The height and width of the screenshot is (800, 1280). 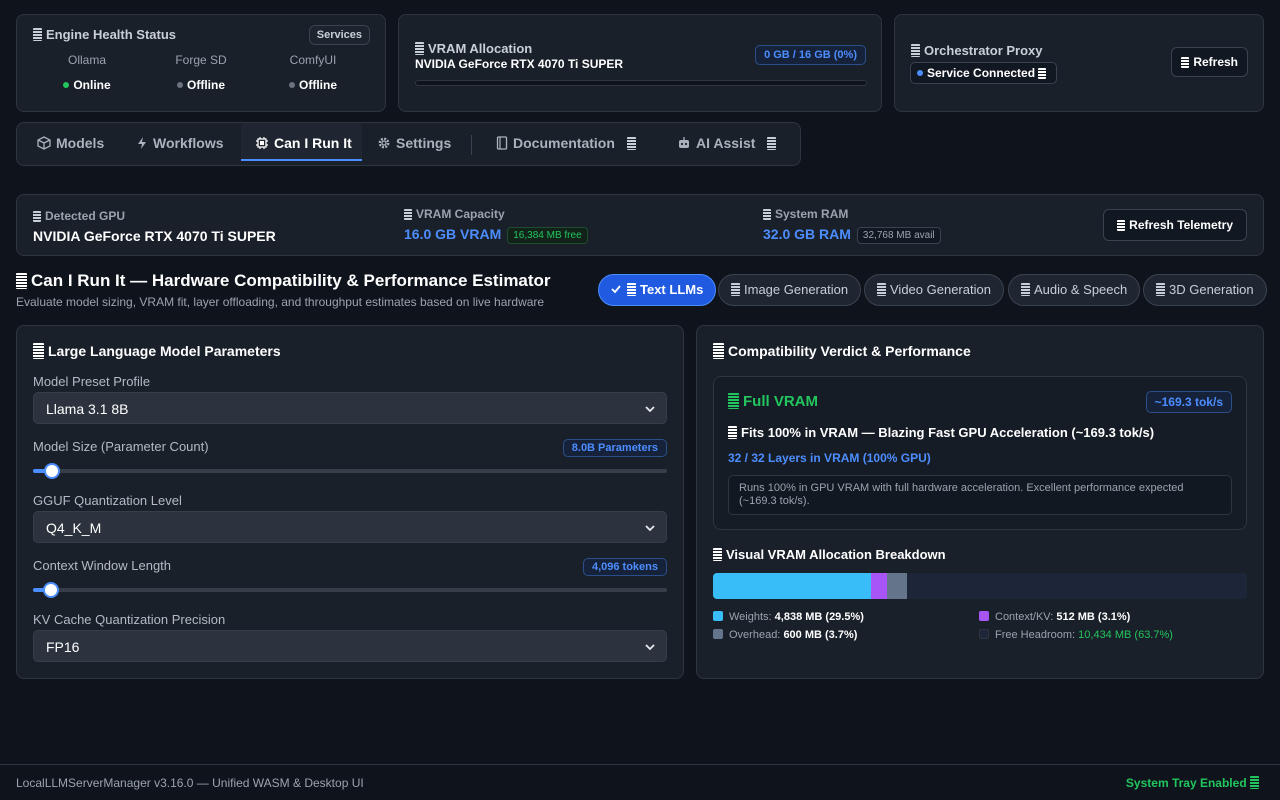 What do you see at coordinates (206, 85) in the screenshot?
I see `status-text: Offline` at bounding box center [206, 85].